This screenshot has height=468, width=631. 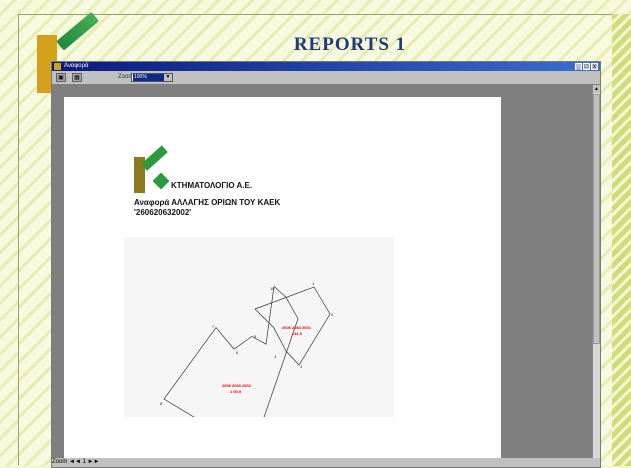 What do you see at coordinates (231, 369) in the screenshot?
I see `parcel-boundary-2002` at bounding box center [231, 369].